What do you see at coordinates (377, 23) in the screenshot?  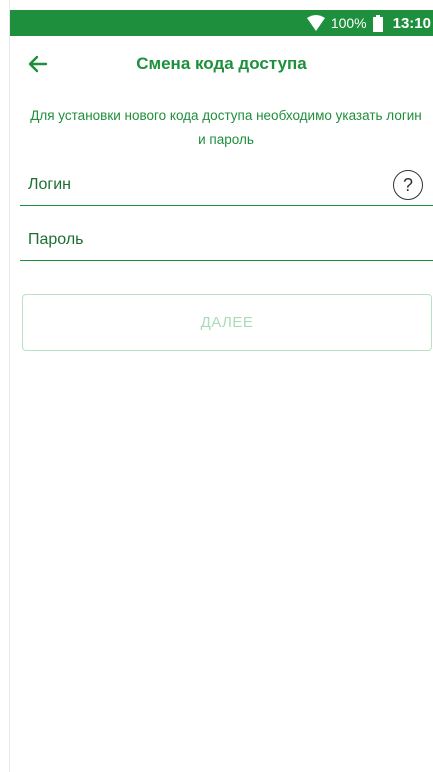 I see `battery-full-icon` at bounding box center [377, 23].